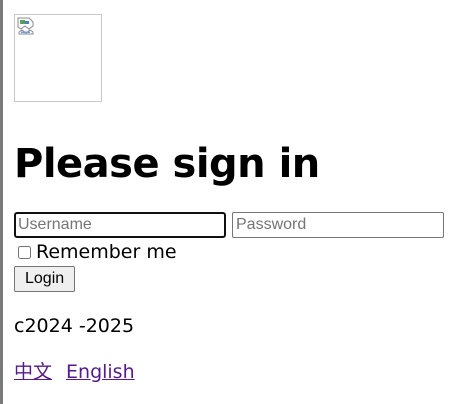  What do you see at coordinates (45, 279) in the screenshot?
I see `login-button: Login` at bounding box center [45, 279].